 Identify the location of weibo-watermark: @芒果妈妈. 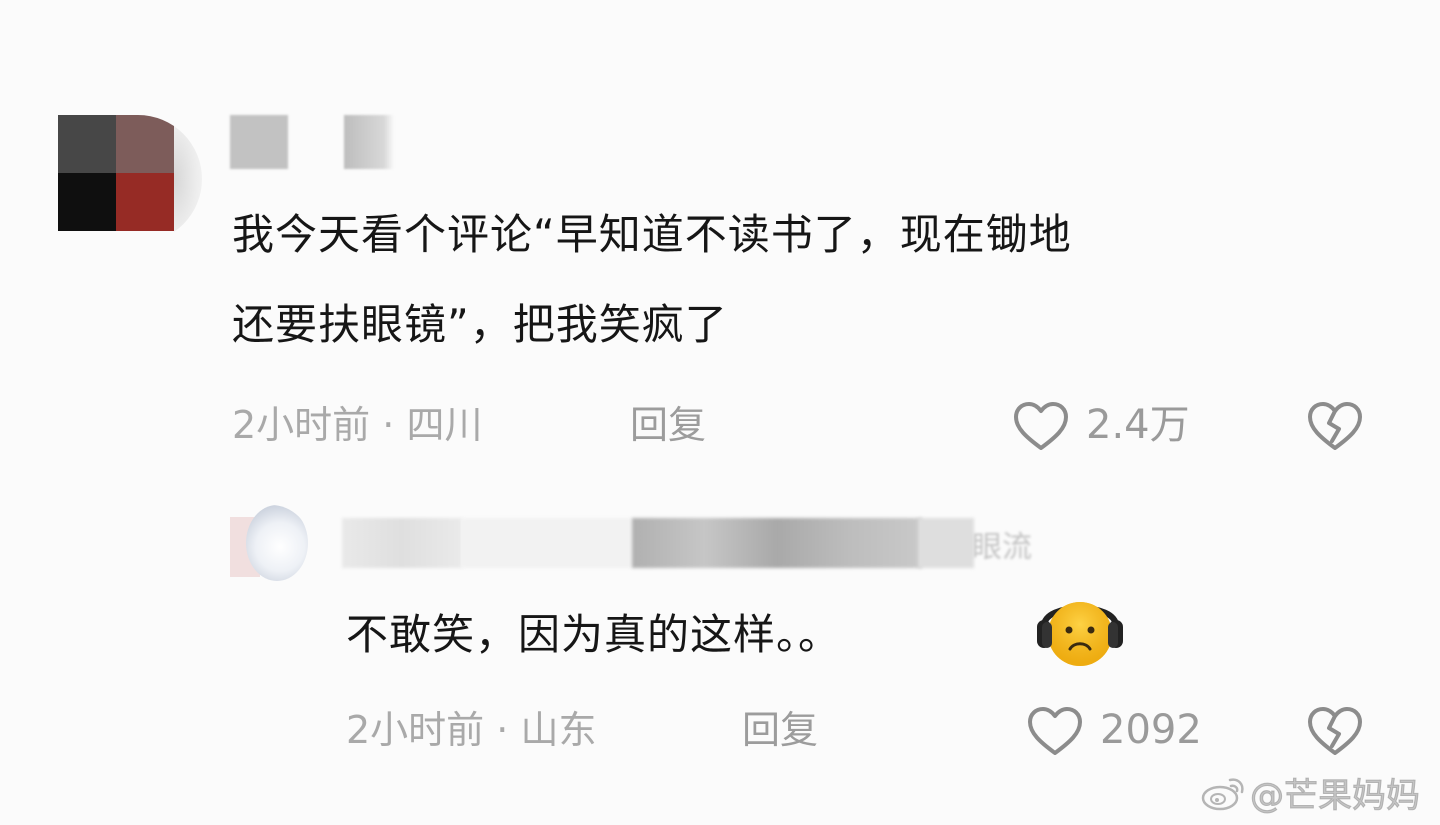
(1310, 792).